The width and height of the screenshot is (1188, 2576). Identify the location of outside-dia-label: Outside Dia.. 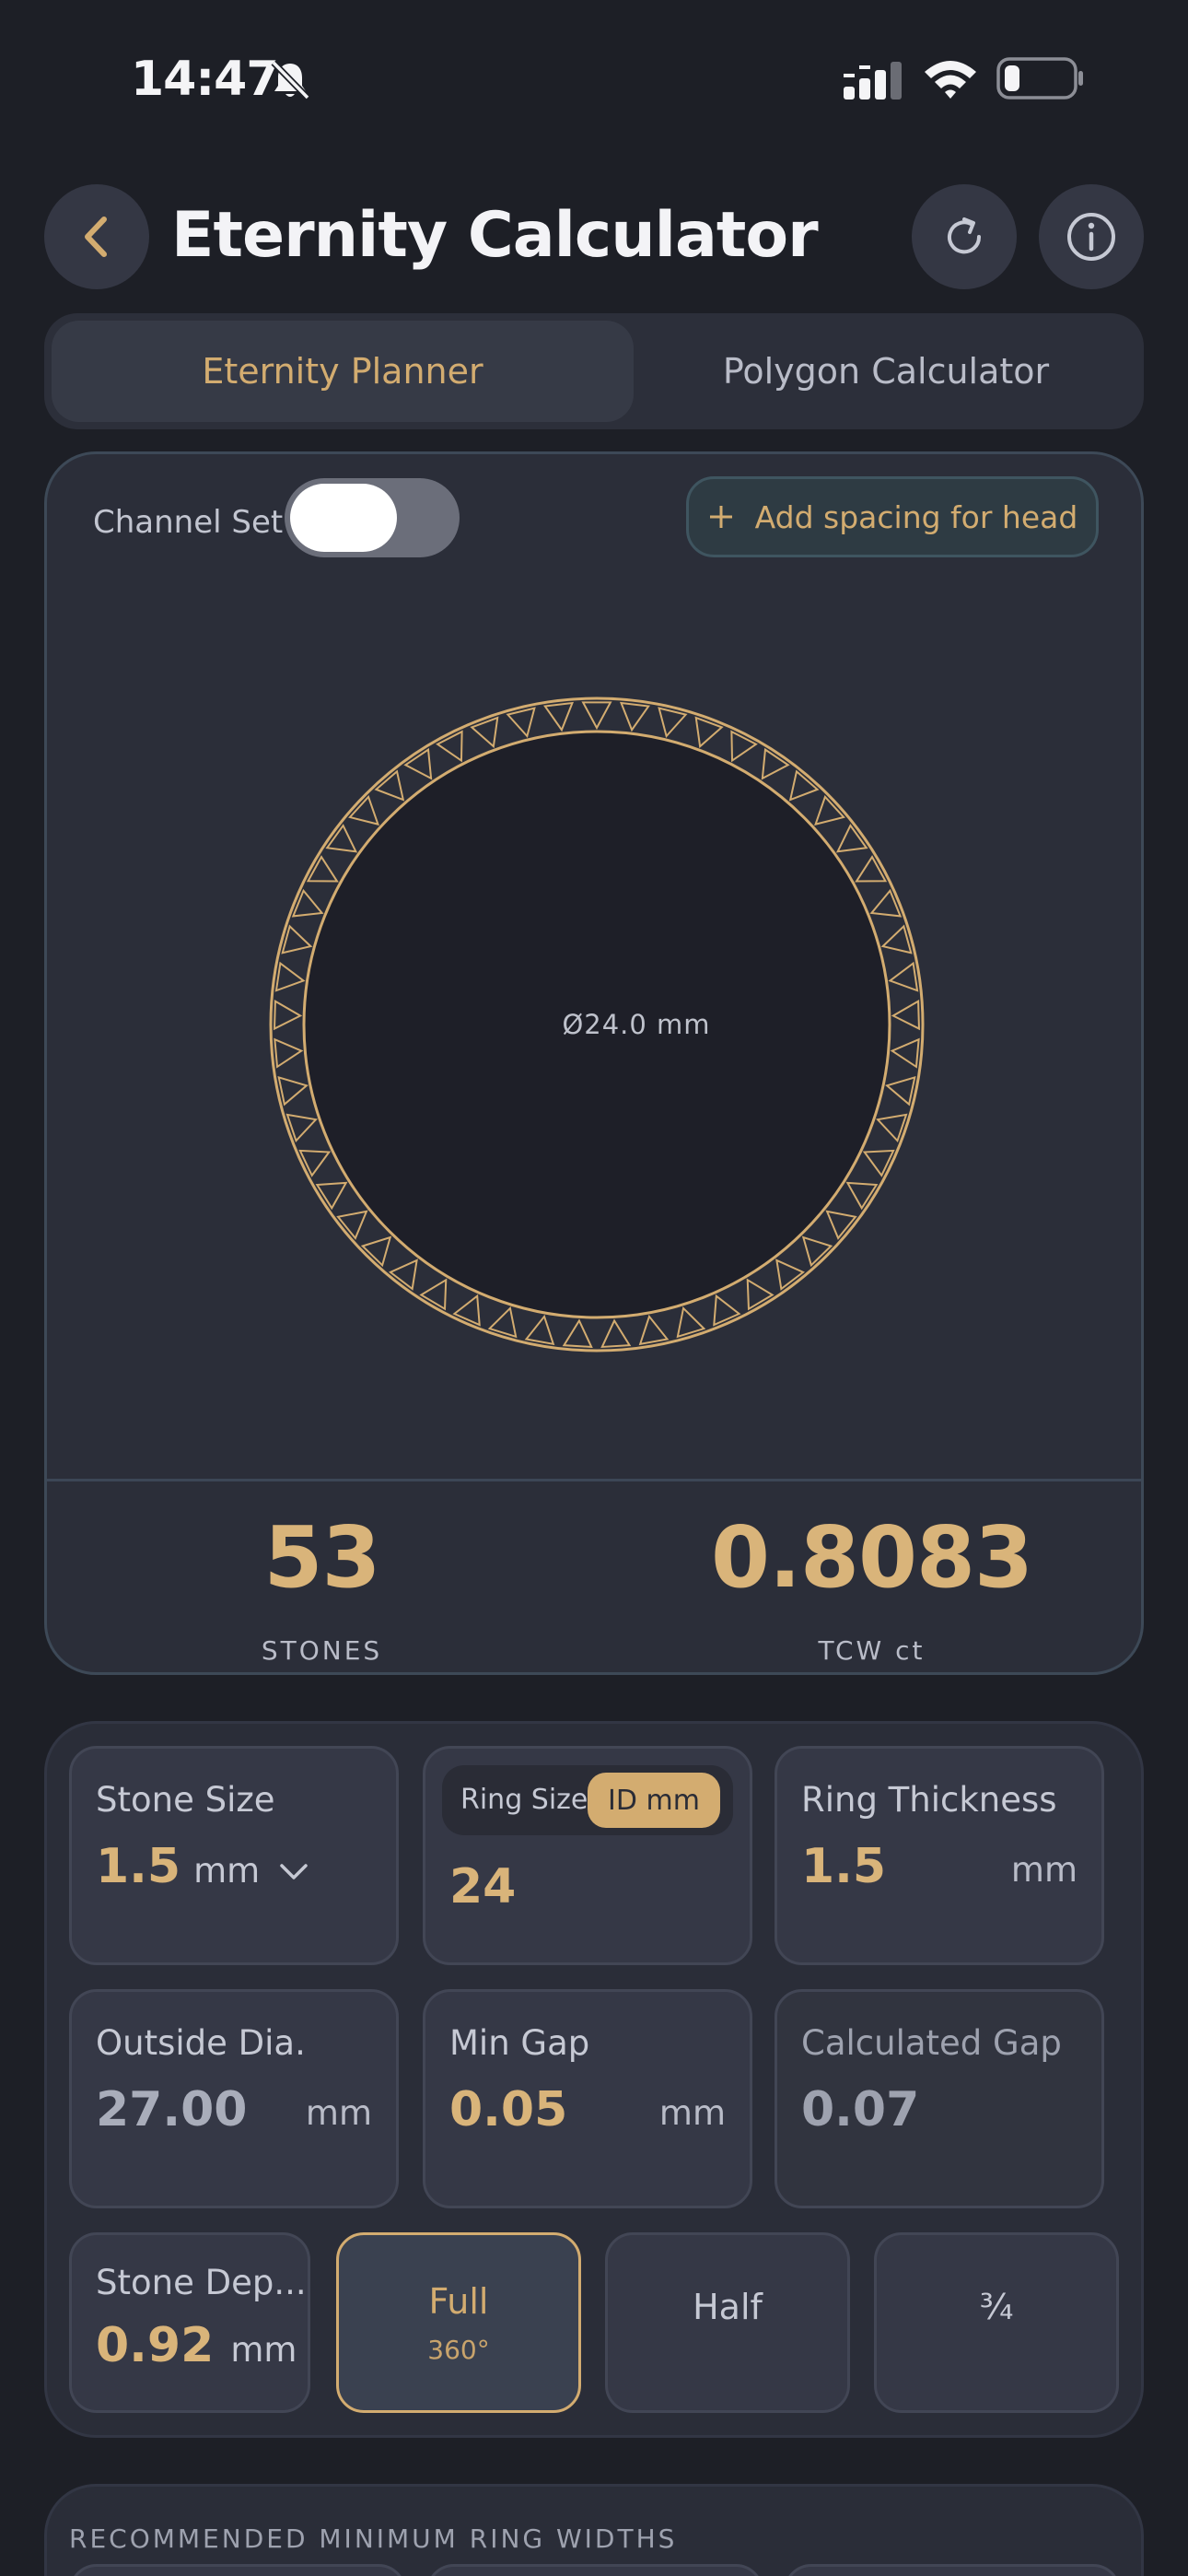
(201, 2043).